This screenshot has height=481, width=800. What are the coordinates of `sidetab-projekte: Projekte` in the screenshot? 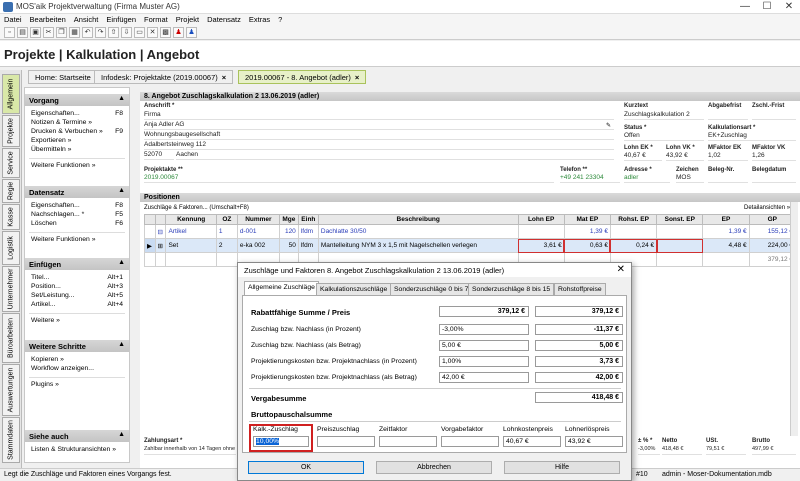 It's located at (11, 131).